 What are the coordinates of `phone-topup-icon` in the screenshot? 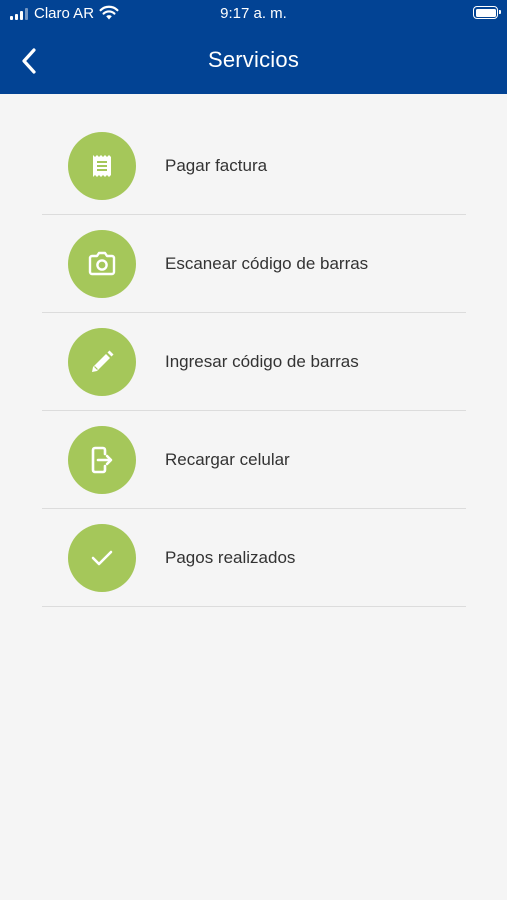 It's located at (102, 460).